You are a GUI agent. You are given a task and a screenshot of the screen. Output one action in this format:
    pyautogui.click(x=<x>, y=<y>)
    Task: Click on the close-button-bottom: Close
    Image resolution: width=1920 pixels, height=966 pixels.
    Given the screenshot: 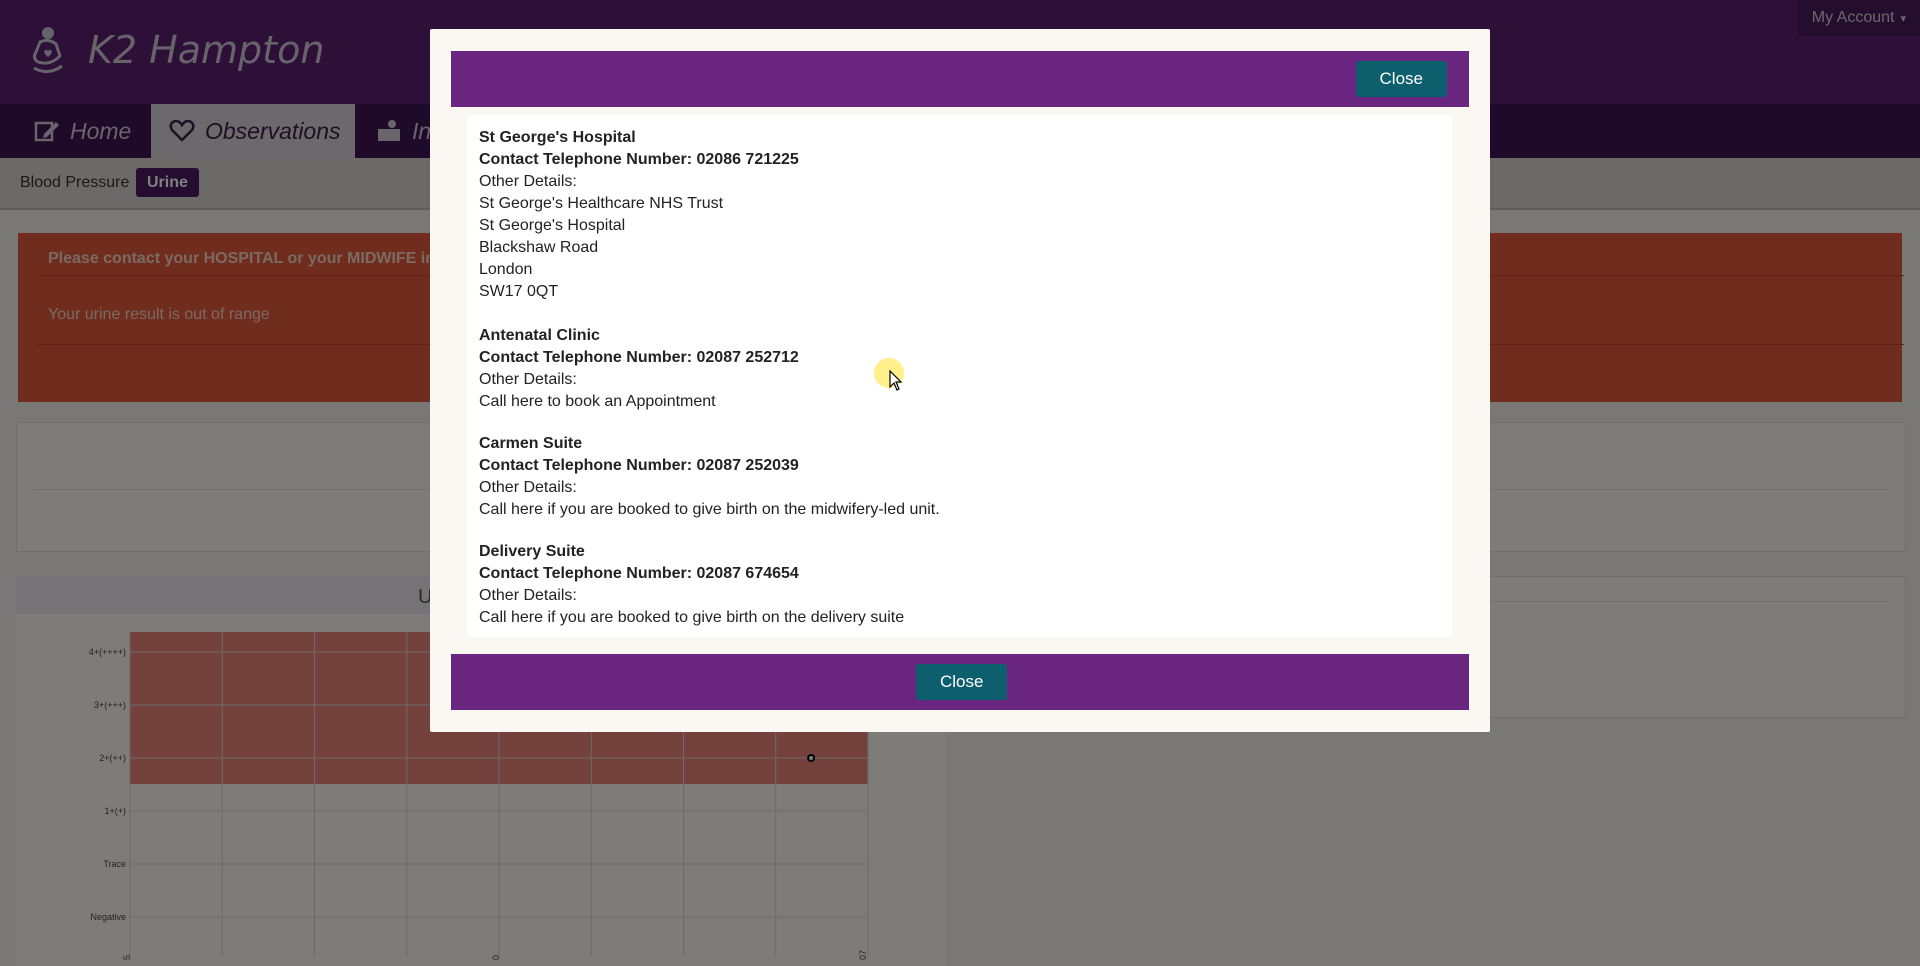 What is the action you would take?
    pyautogui.click(x=962, y=682)
    